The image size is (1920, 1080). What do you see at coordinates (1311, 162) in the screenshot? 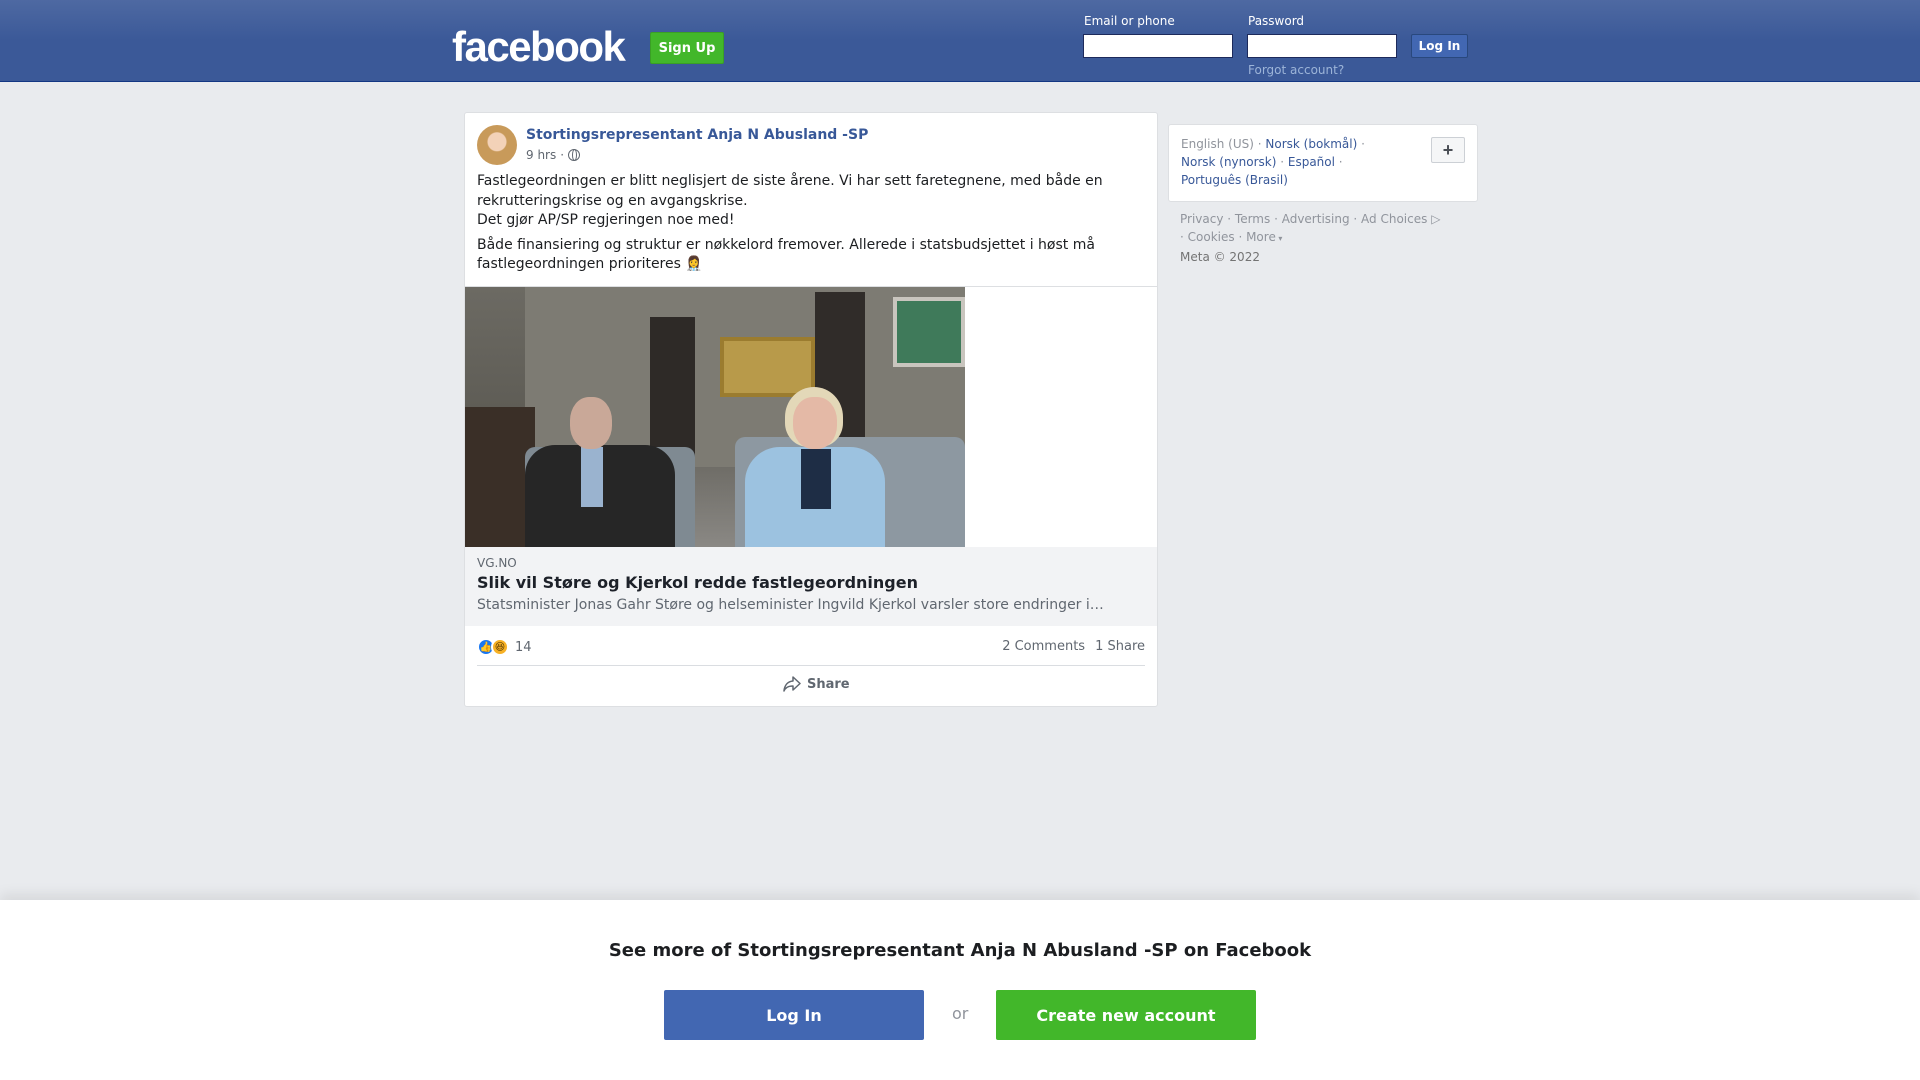
I see `language-link: Español` at bounding box center [1311, 162].